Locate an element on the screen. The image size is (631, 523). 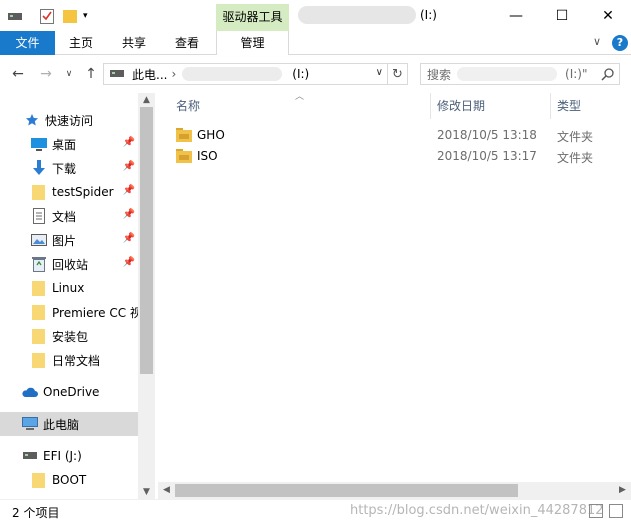
sidebar-item-recycle-bin: 回收站 📌 is located at coordinates (69, 264).